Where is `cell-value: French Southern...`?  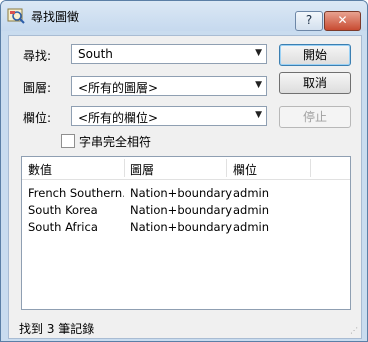 cell-value: French Southern... is located at coordinates (76, 193).